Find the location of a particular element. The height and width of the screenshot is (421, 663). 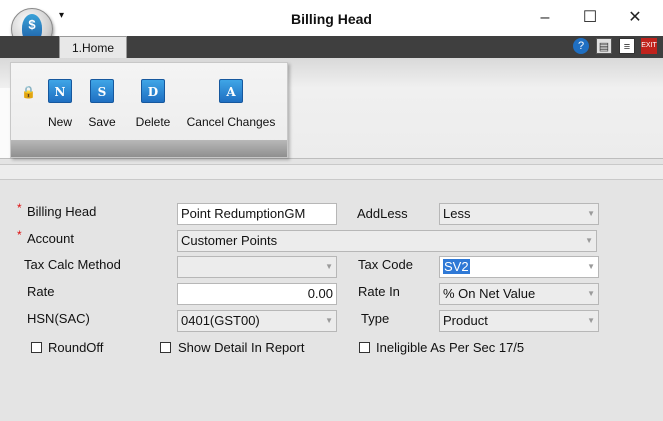

rate-in-value: % On Net Value is located at coordinates (489, 293).